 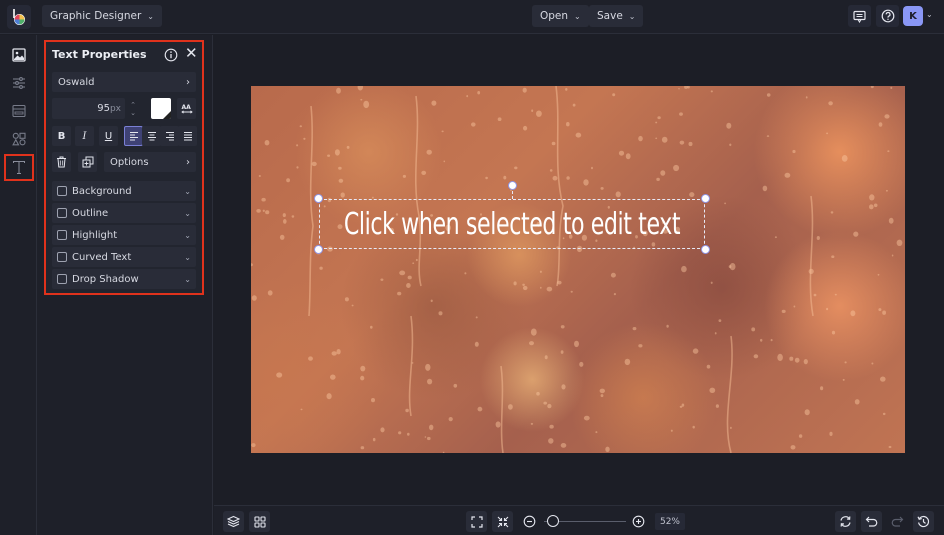 I want to click on align-left-button, so click(x=133, y=136).